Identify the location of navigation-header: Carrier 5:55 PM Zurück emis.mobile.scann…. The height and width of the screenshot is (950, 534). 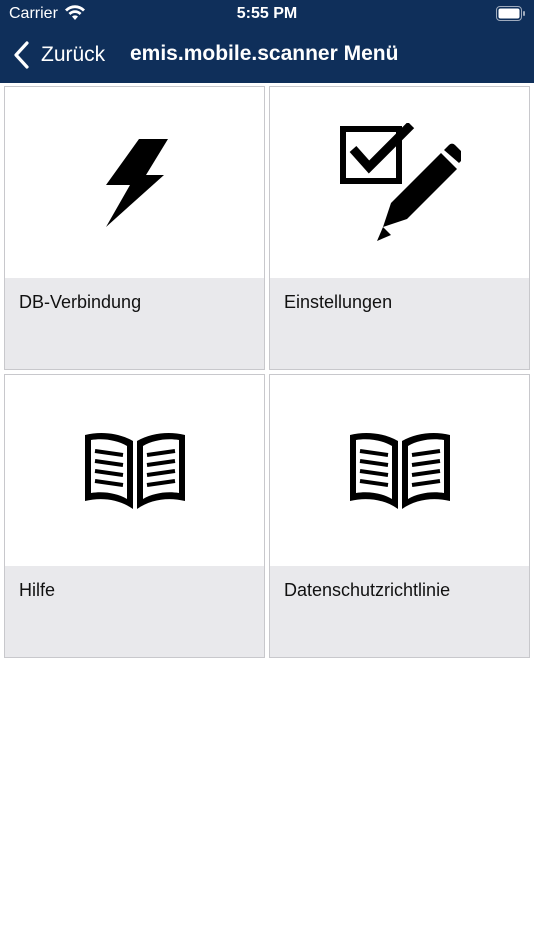
(267, 41).